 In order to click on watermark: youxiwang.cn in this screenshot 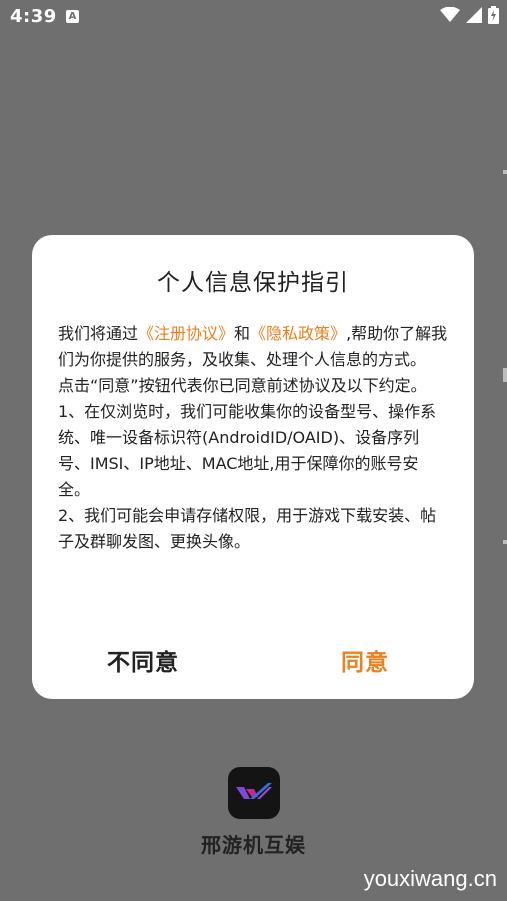, I will do `click(430, 878)`.